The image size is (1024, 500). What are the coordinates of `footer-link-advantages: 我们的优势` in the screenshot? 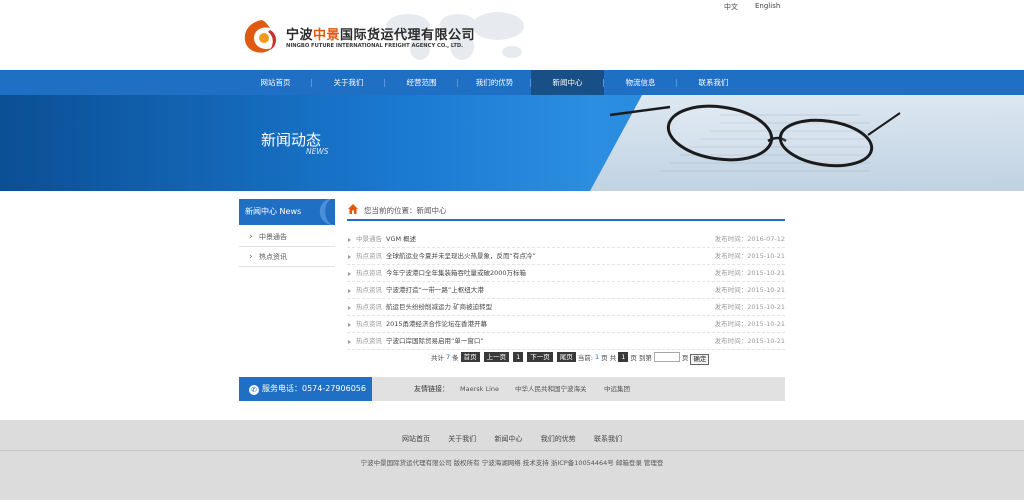 It's located at (558, 439).